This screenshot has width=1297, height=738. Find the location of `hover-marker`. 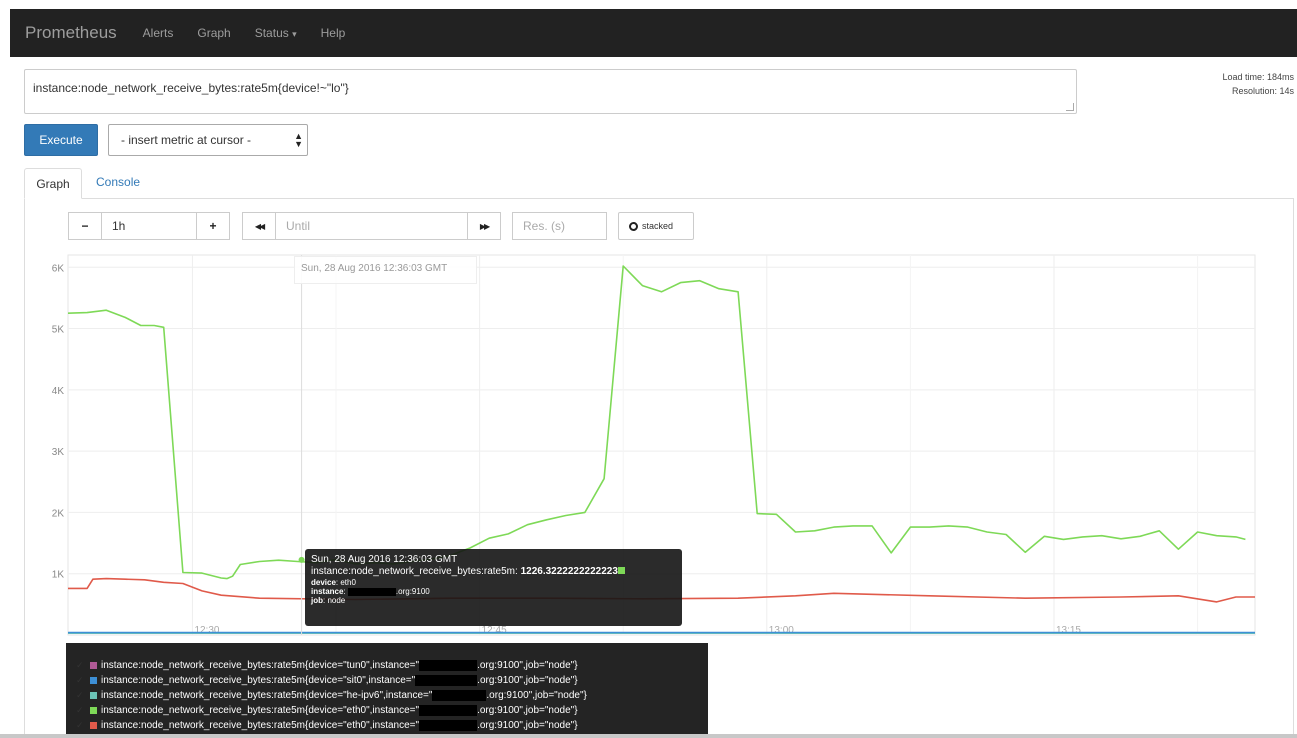

hover-marker is located at coordinates (301, 445).